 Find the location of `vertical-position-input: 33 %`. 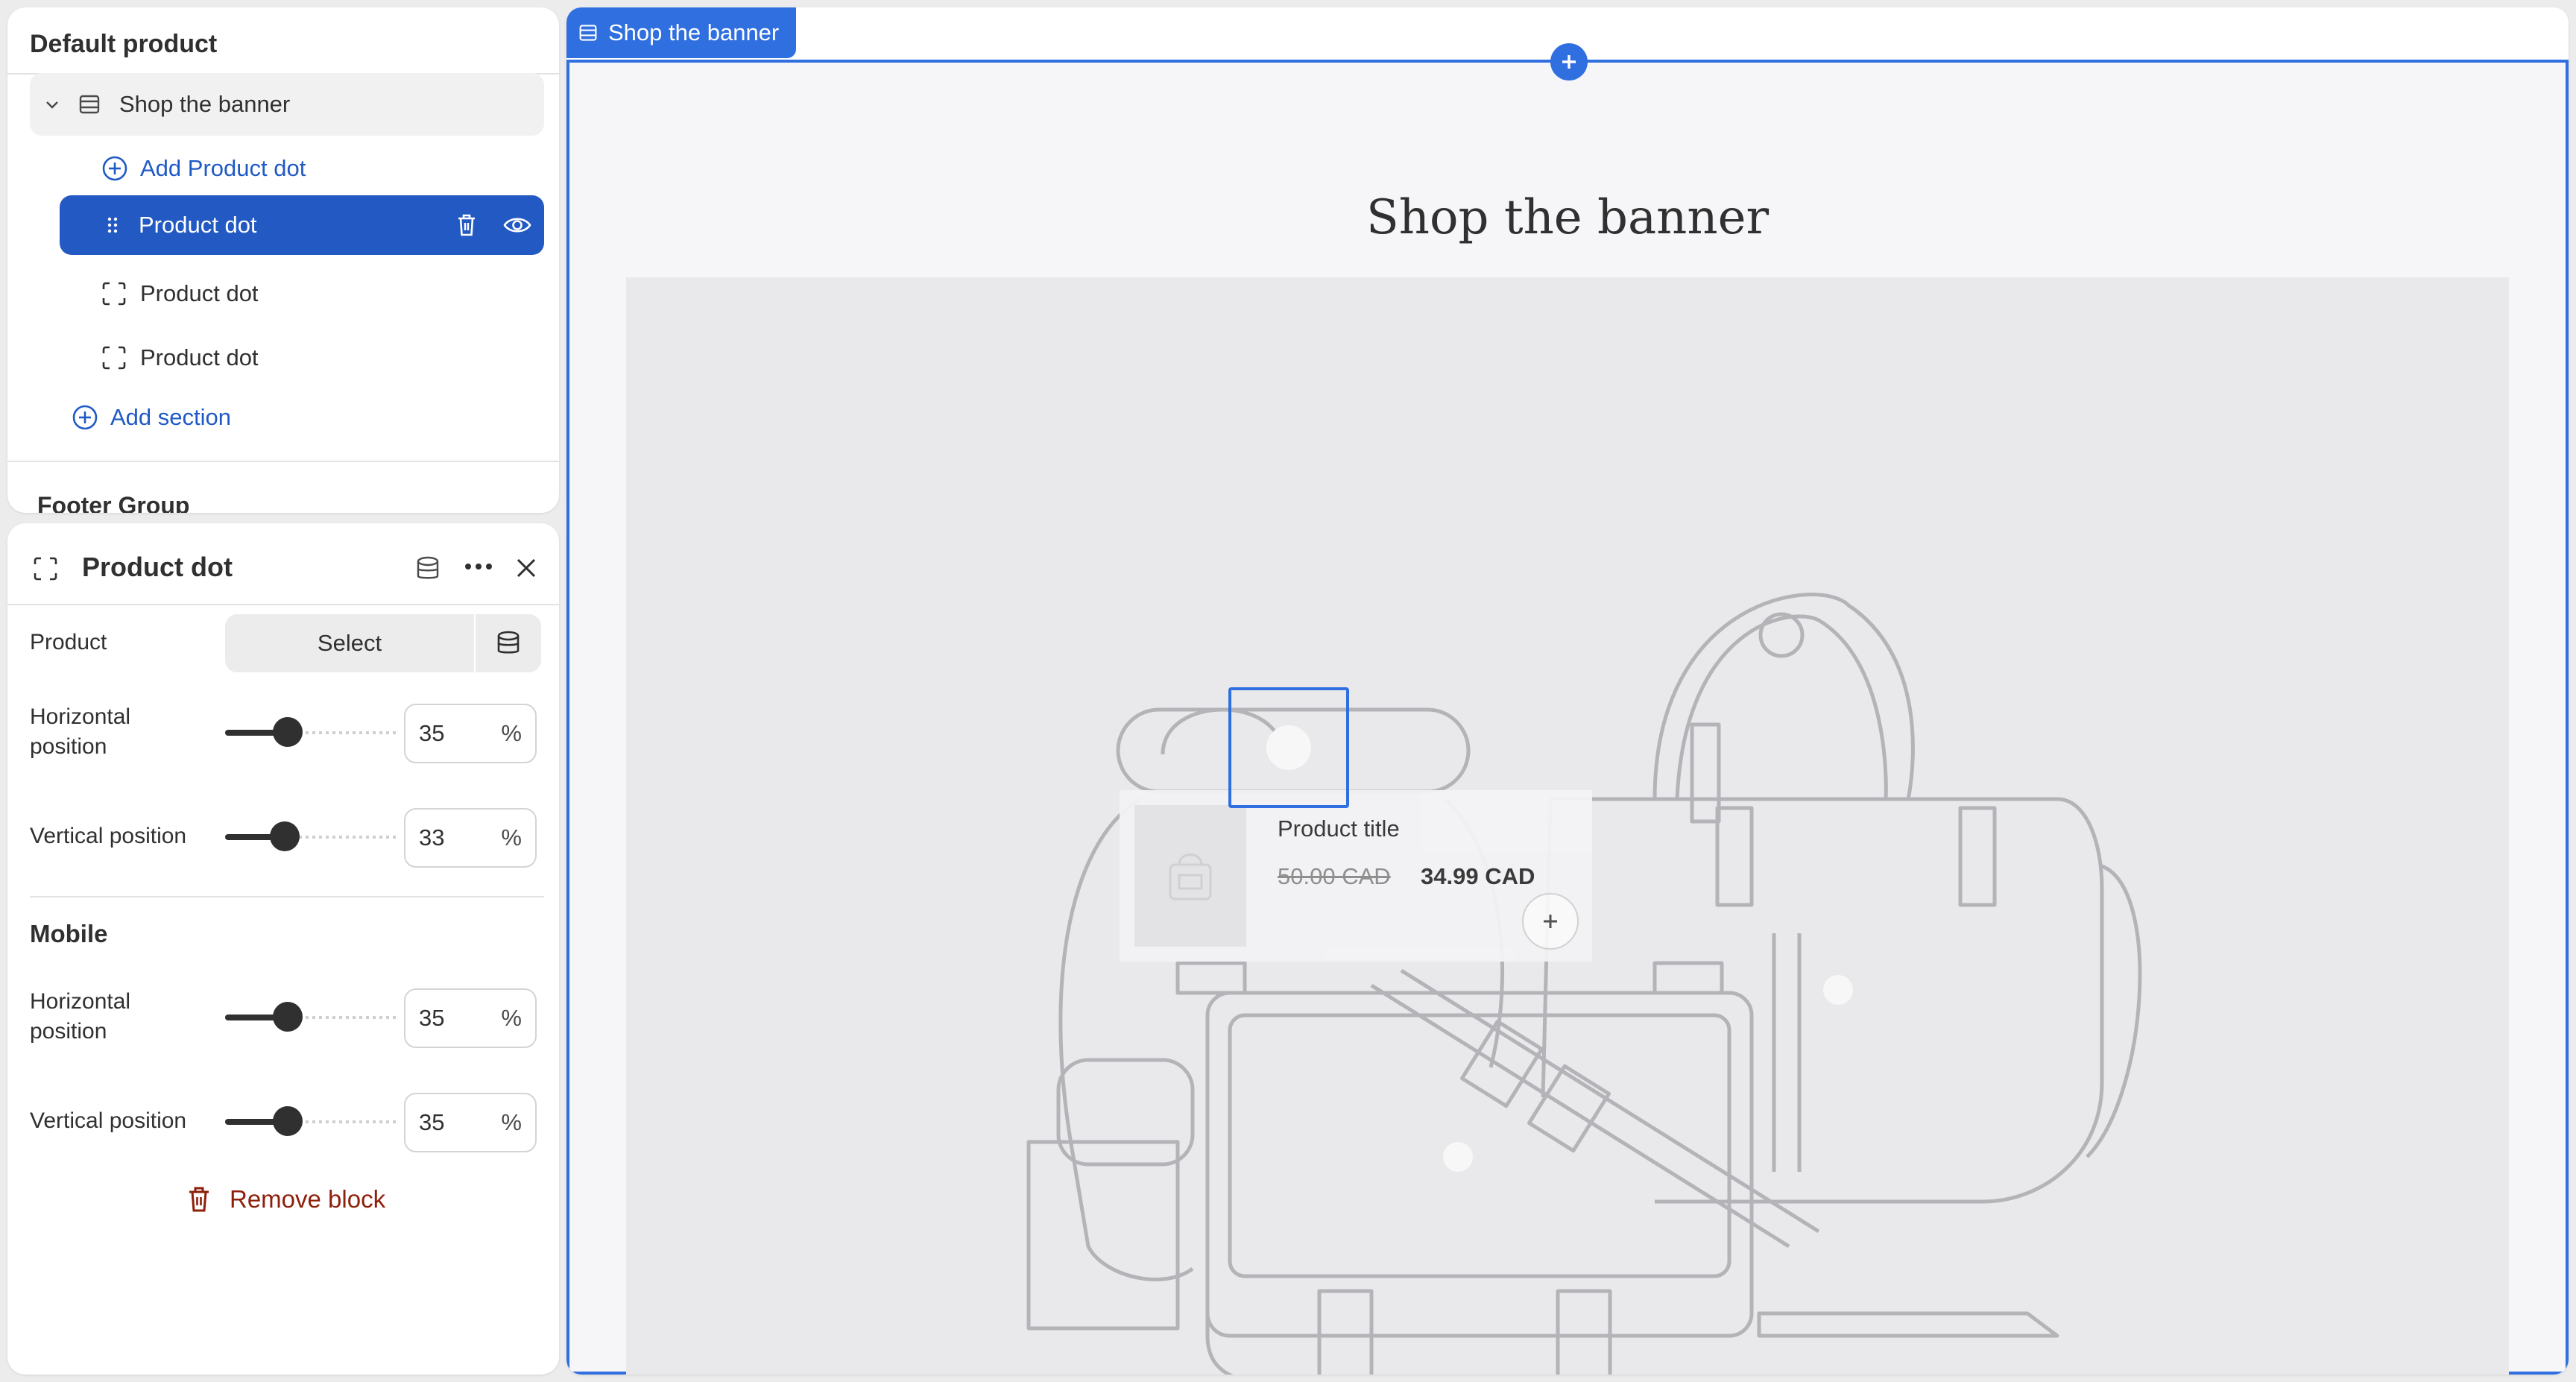

vertical-position-input: 33 % is located at coordinates (471, 838).